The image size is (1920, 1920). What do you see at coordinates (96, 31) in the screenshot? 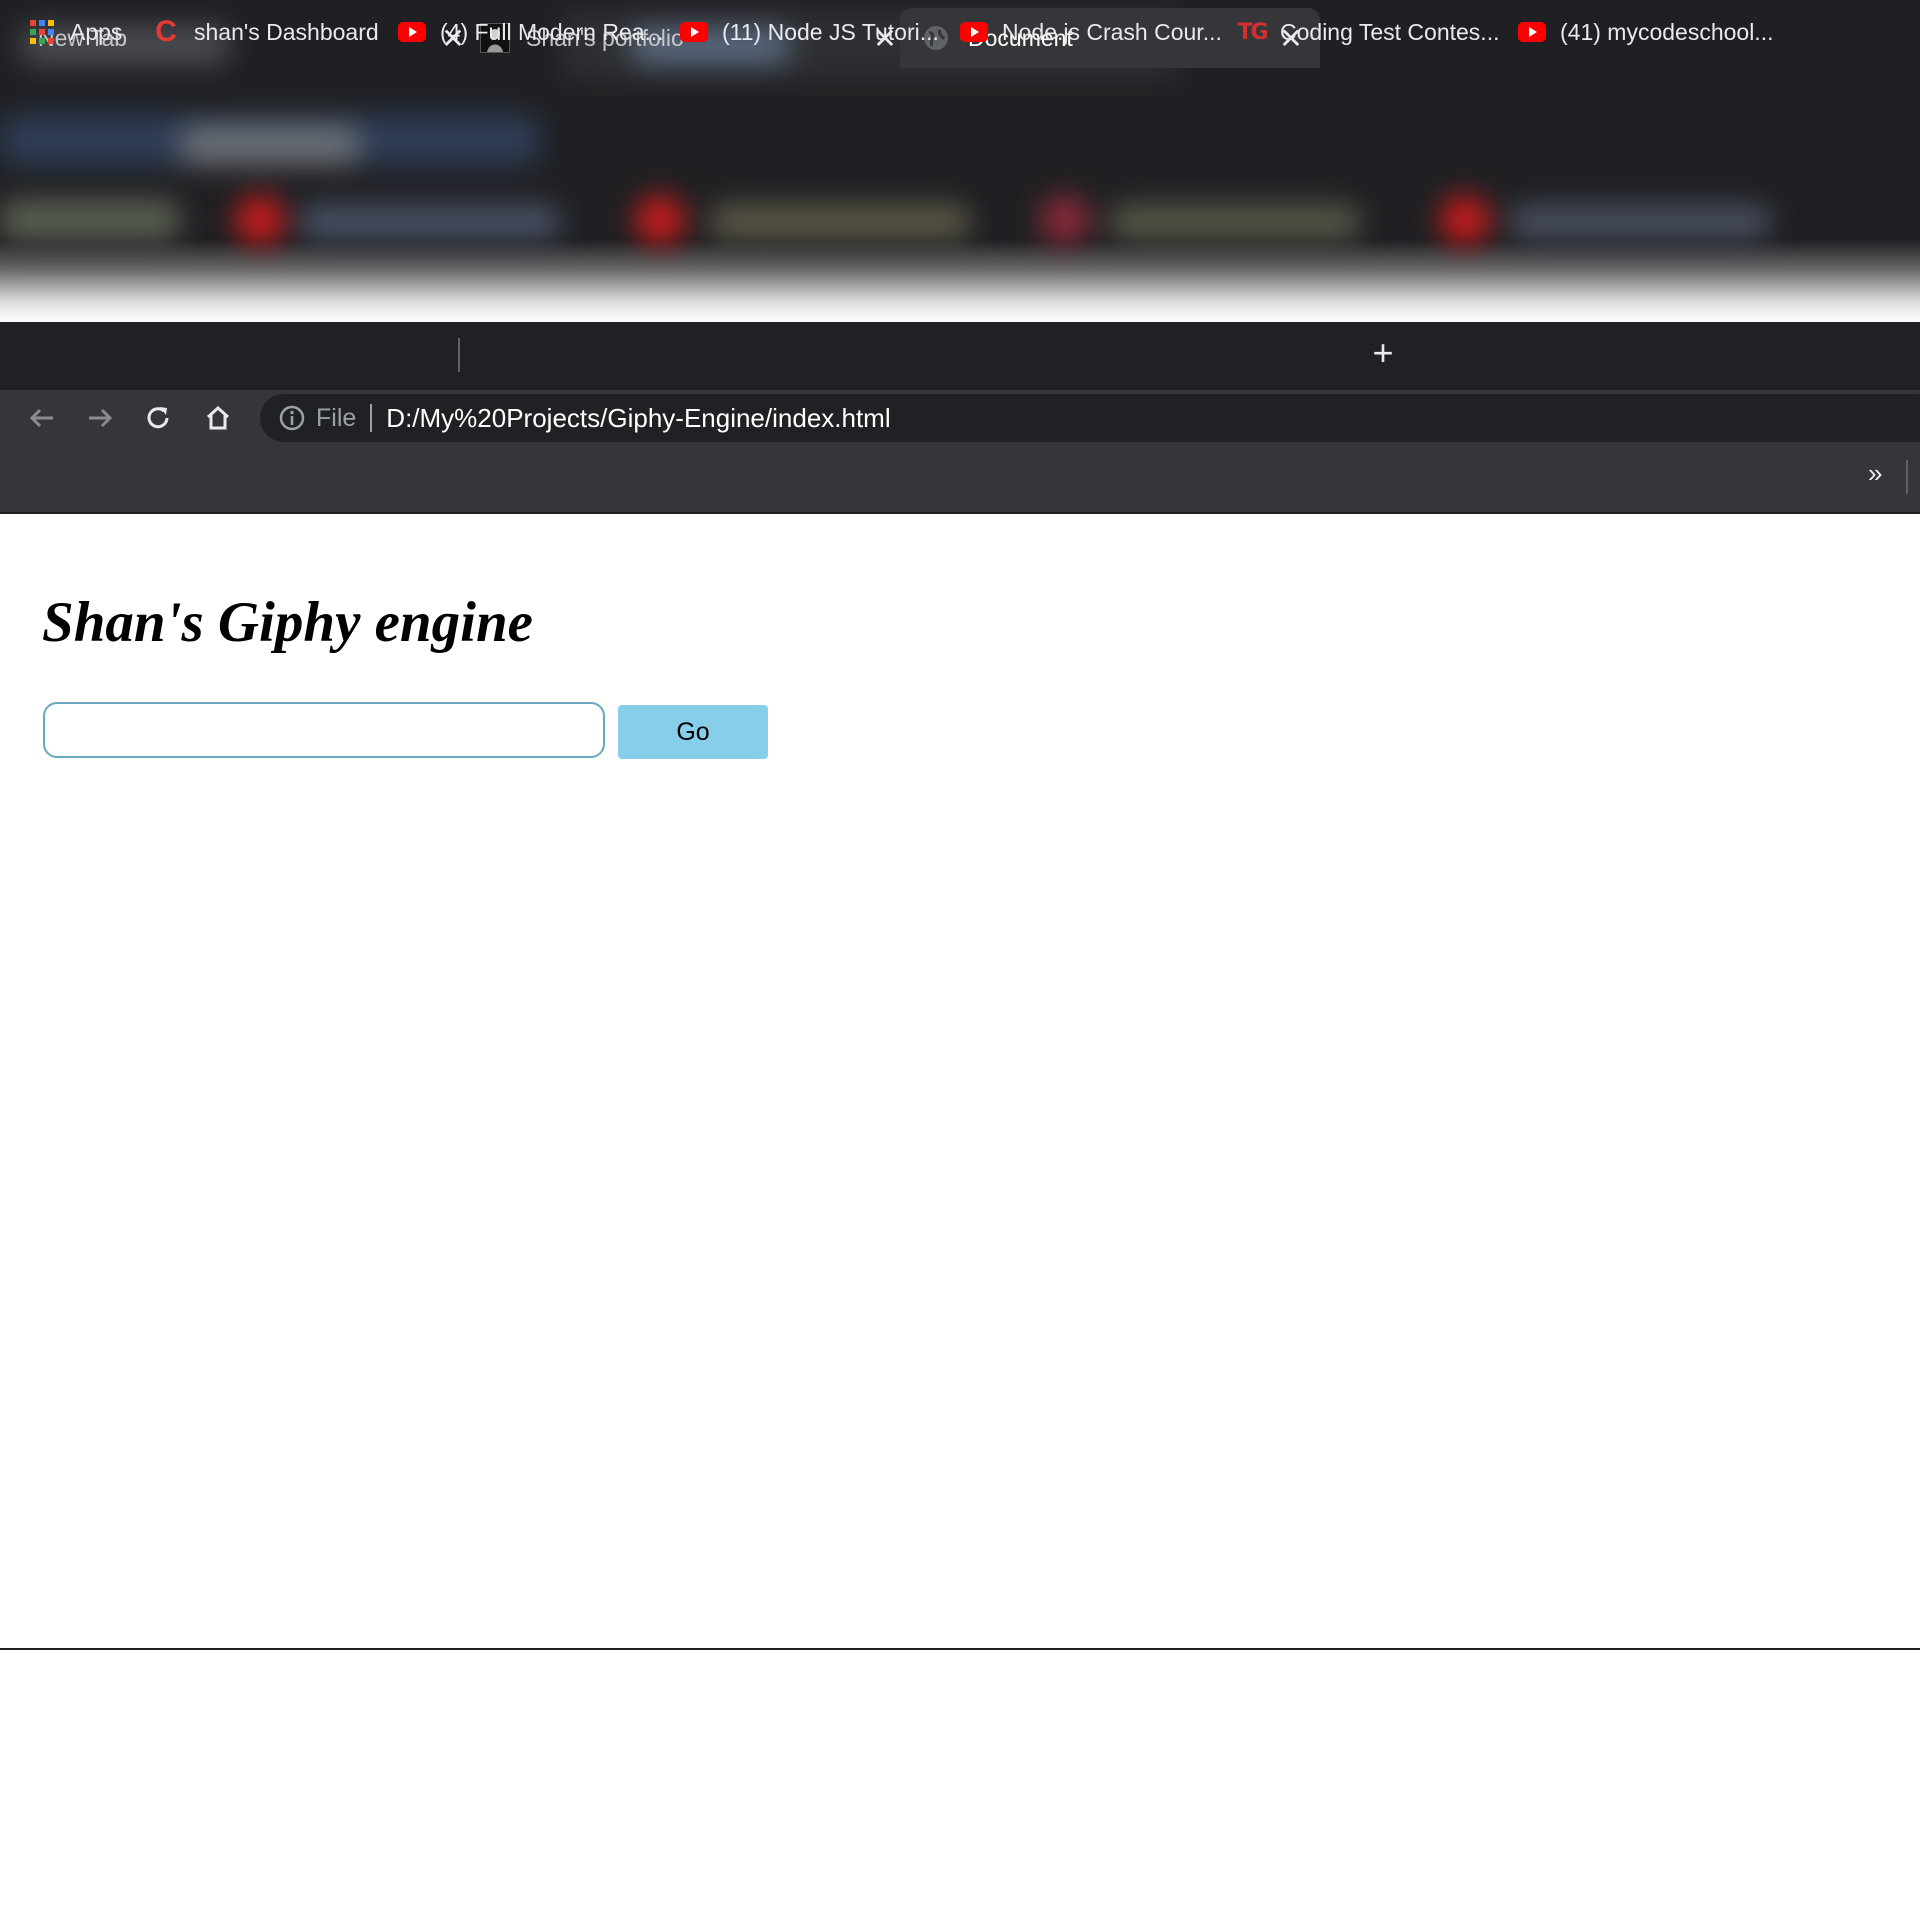
I see `bookmark-label: Apps` at bounding box center [96, 31].